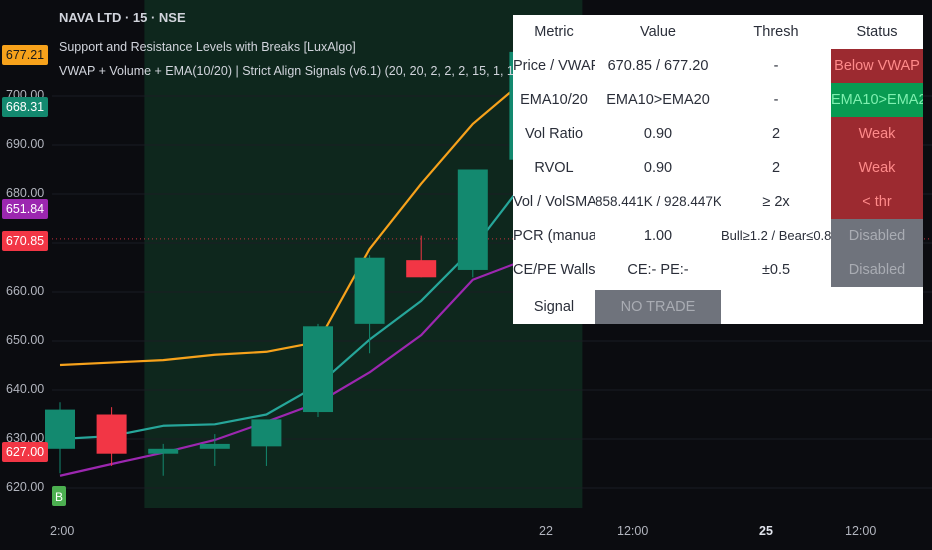 The image size is (932, 550). Describe the element at coordinates (658, 201) in the screenshot. I see `row-value: 858.441K / 928.447K` at that location.